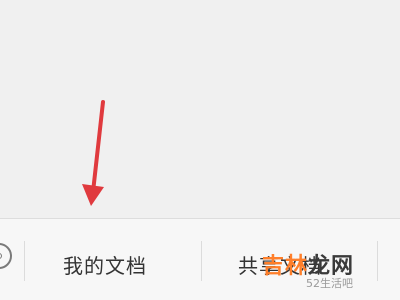  Describe the element at coordinates (329, 283) in the screenshot. I see `watermark-subtext: 52生活吧` at that location.